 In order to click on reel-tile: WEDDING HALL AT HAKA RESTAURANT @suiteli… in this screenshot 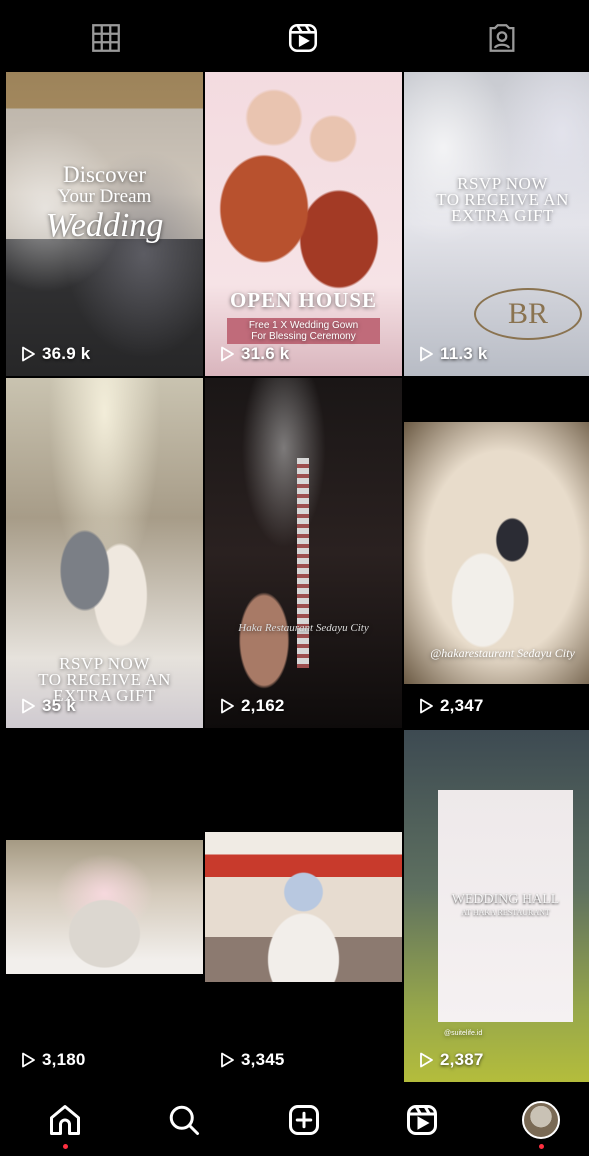, I will do `click(496, 906)`.